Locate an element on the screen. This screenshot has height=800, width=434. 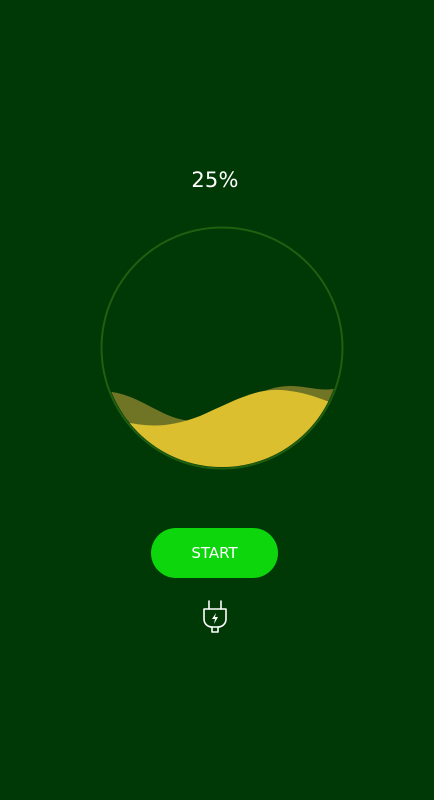
battery-percent-label: 25% is located at coordinates (215, 180).